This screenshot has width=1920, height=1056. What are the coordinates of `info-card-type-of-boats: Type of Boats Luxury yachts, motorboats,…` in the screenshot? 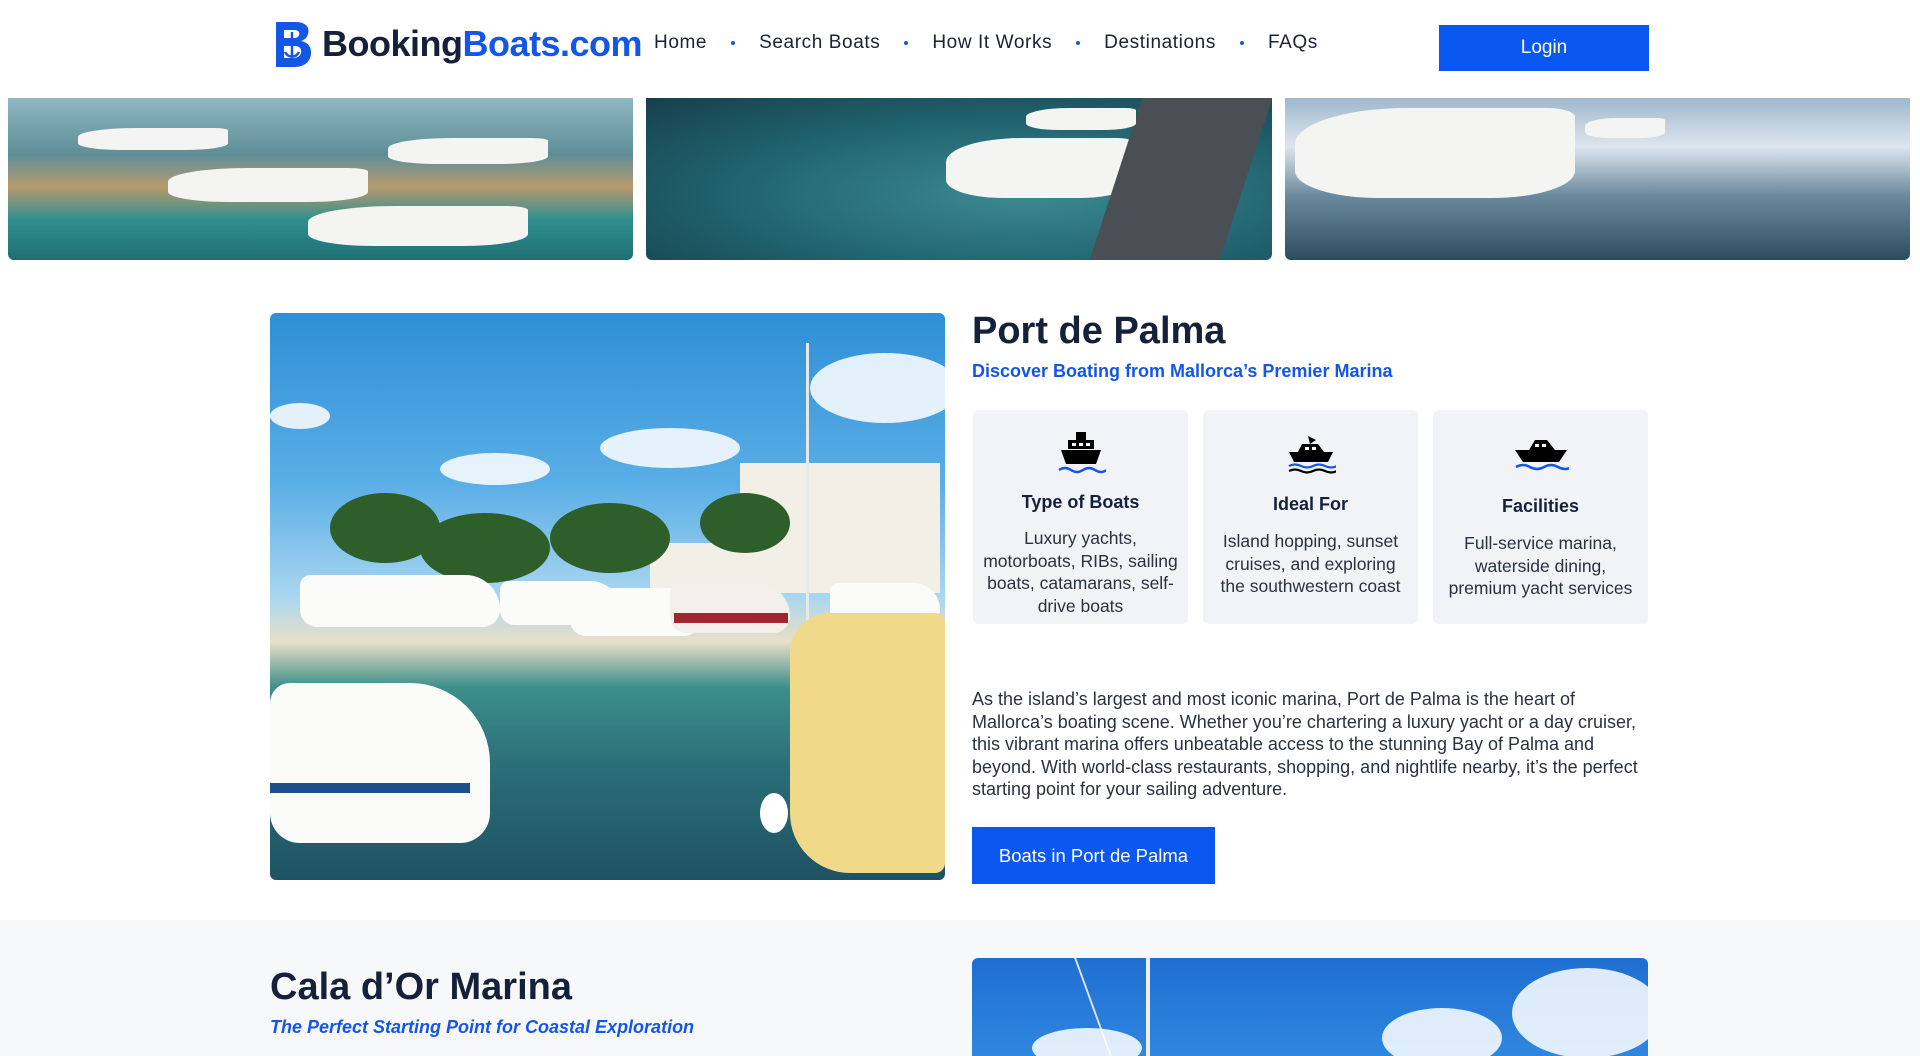 It's located at (1080, 517).